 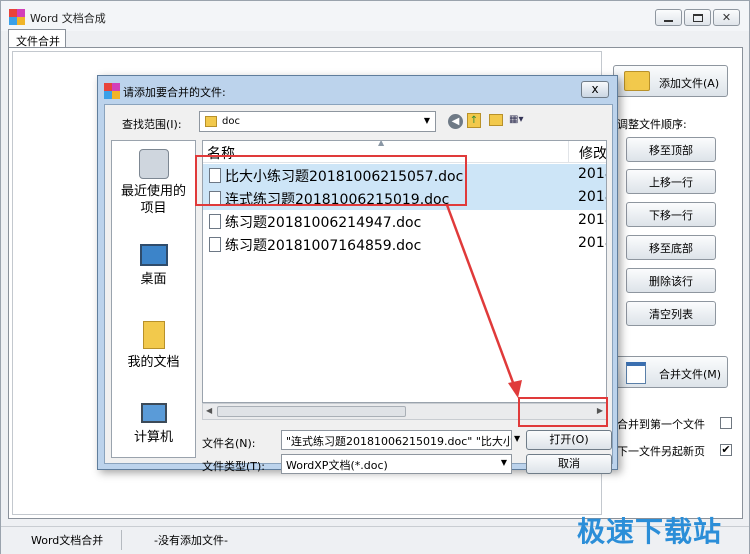 What do you see at coordinates (496, 120) in the screenshot?
I see `new-folder-icon` at bounding box center [496, 120].